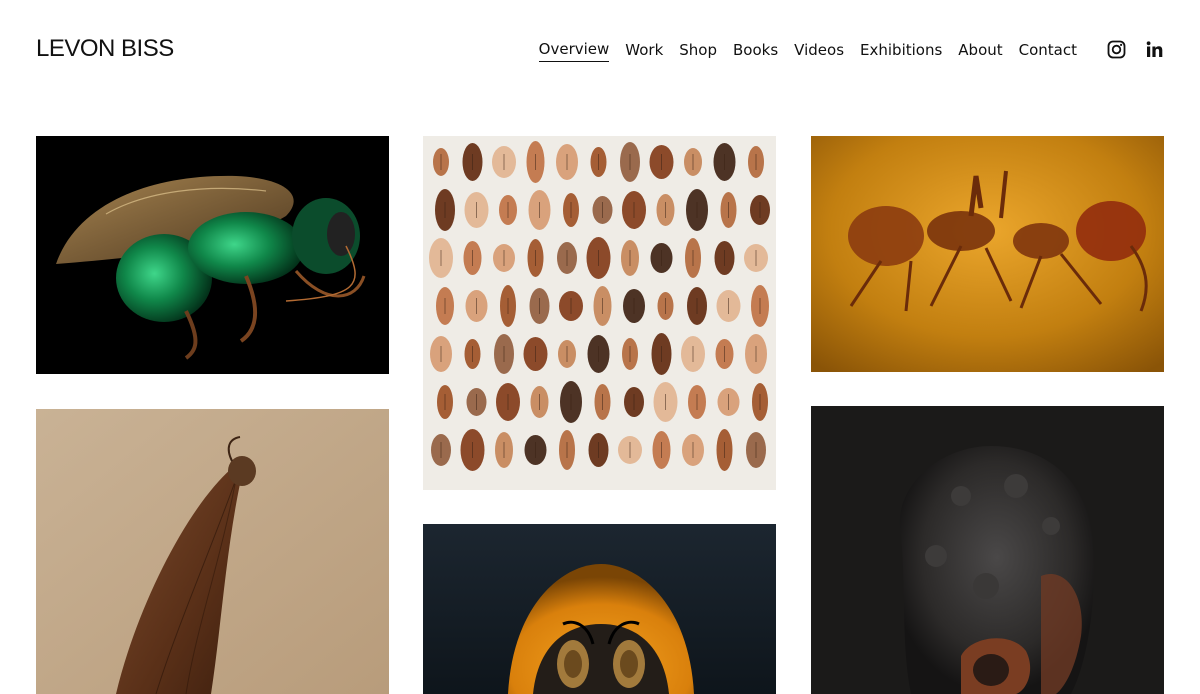 Image resolution: width=1200 pixels, height=694 pixels. I want to click on wasp-photo, so click(212, 255).